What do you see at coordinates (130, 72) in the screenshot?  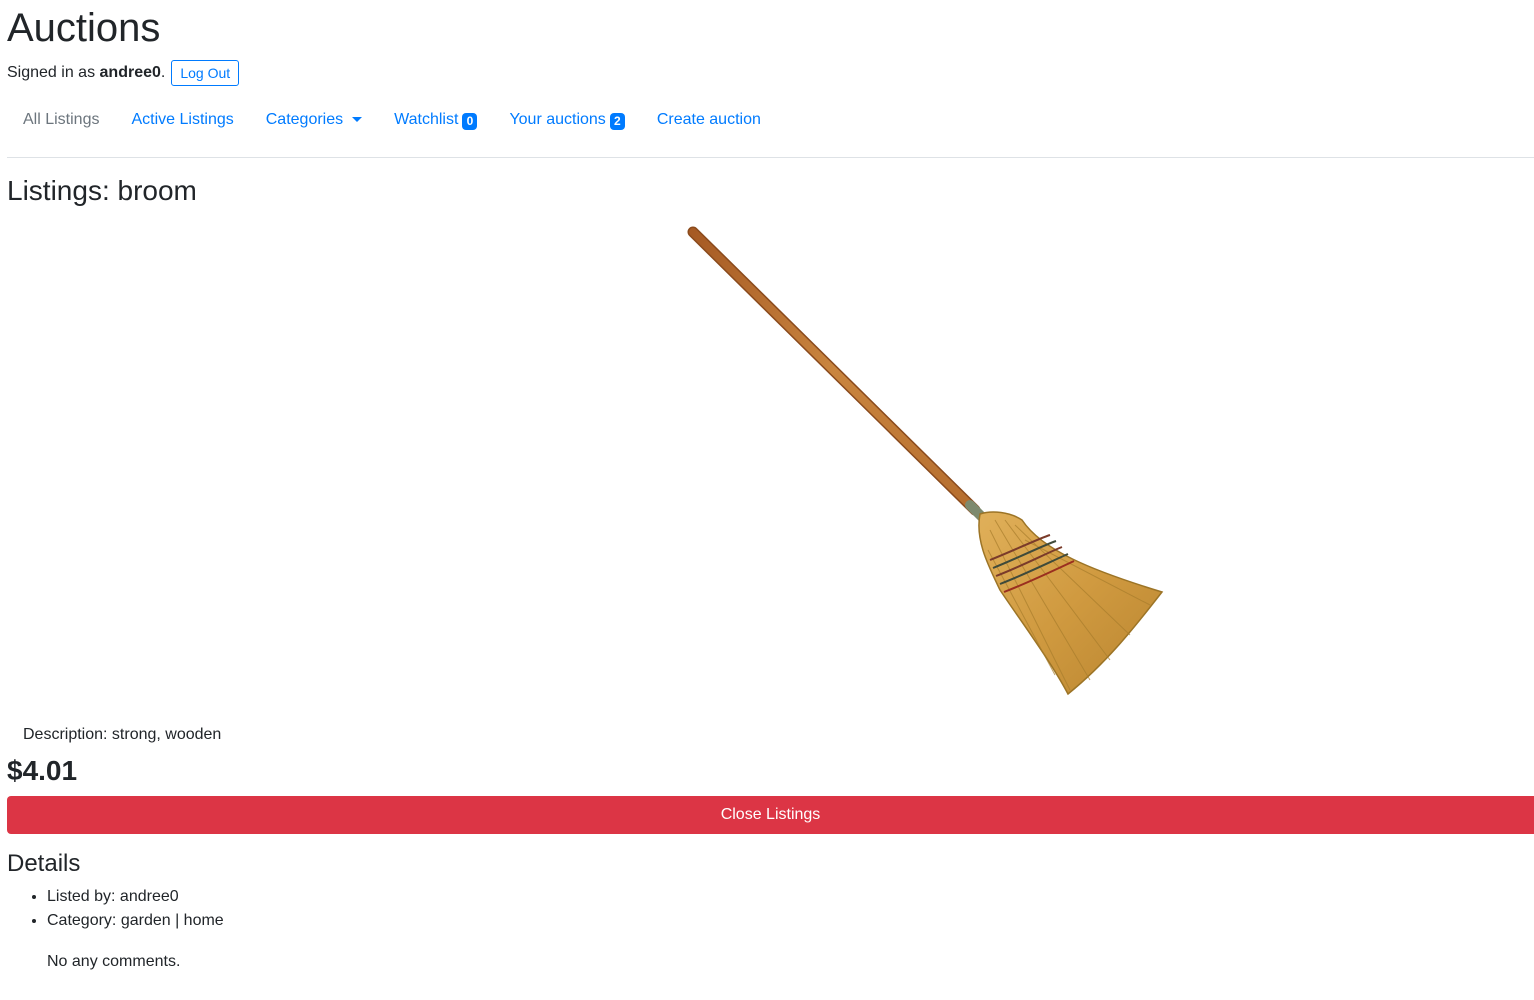 I see `signin-username: andree0` at bounding box center [130, 72].